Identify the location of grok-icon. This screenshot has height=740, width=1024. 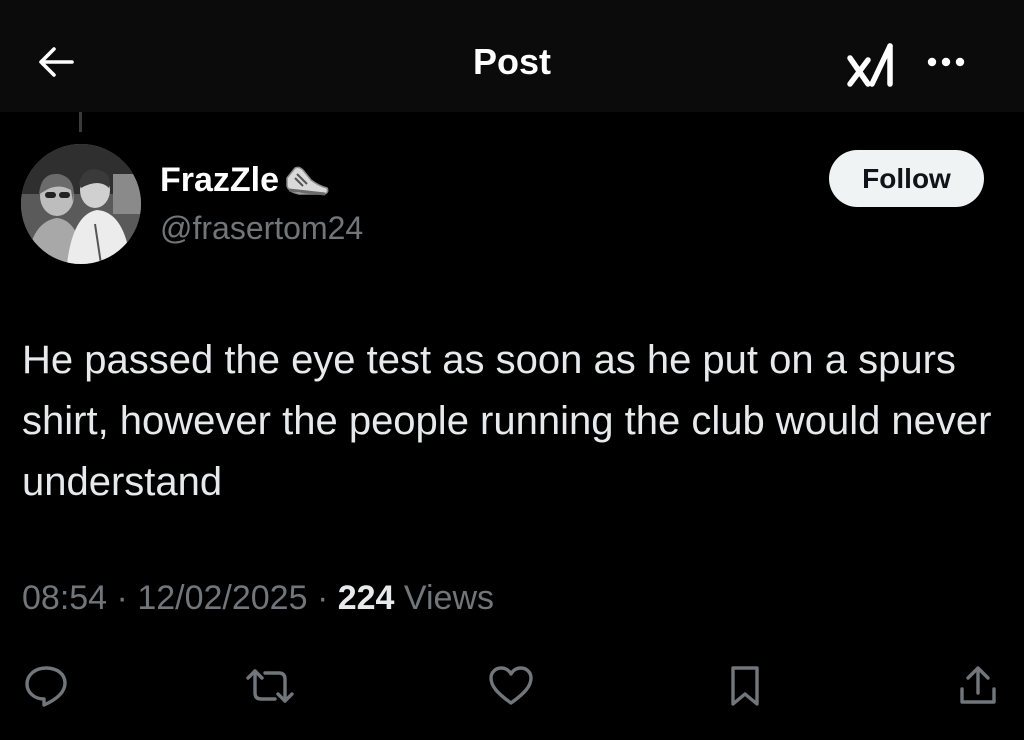
(870, 65).